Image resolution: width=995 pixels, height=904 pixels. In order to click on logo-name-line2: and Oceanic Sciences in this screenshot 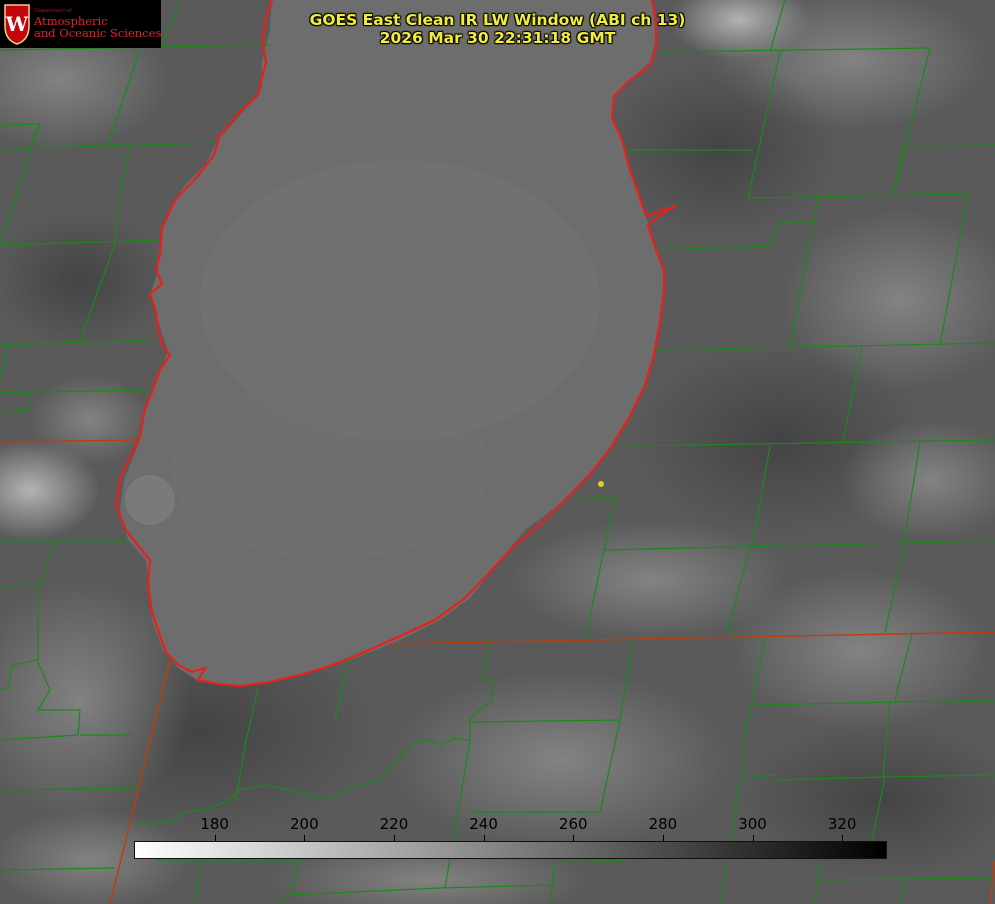, I will do `click(98, 33)`.